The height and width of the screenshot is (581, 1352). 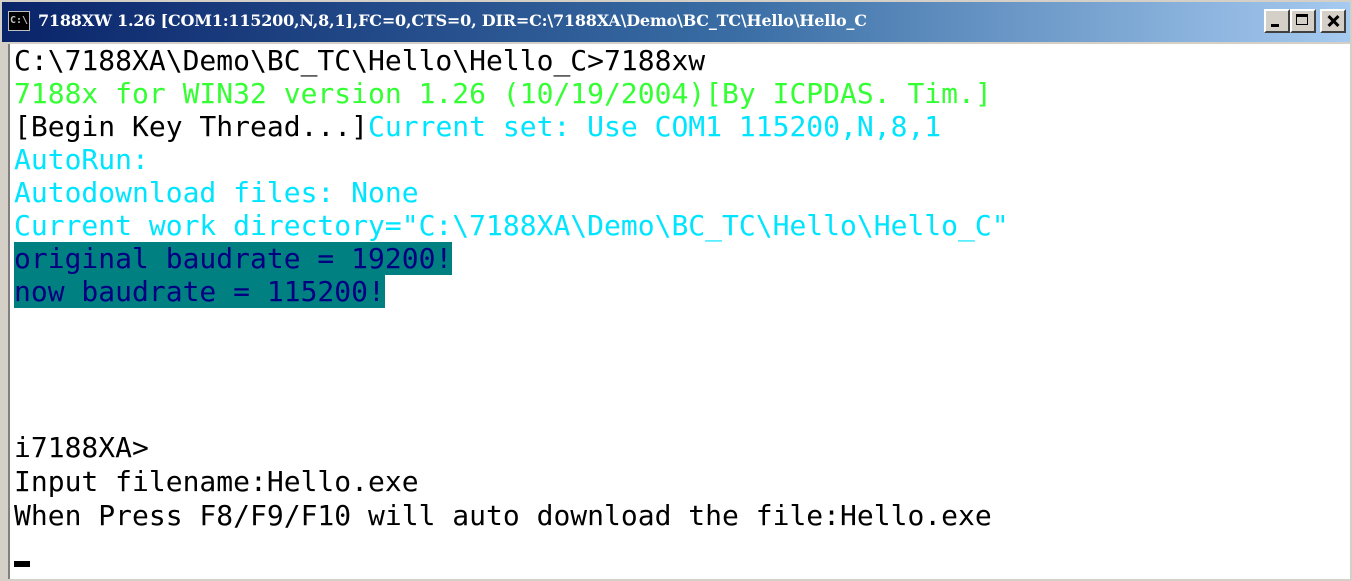 What do you see at coordinates (19, 21) in the screenshot?
I see `console-icon: C:\` at bounding box center [19, 21].